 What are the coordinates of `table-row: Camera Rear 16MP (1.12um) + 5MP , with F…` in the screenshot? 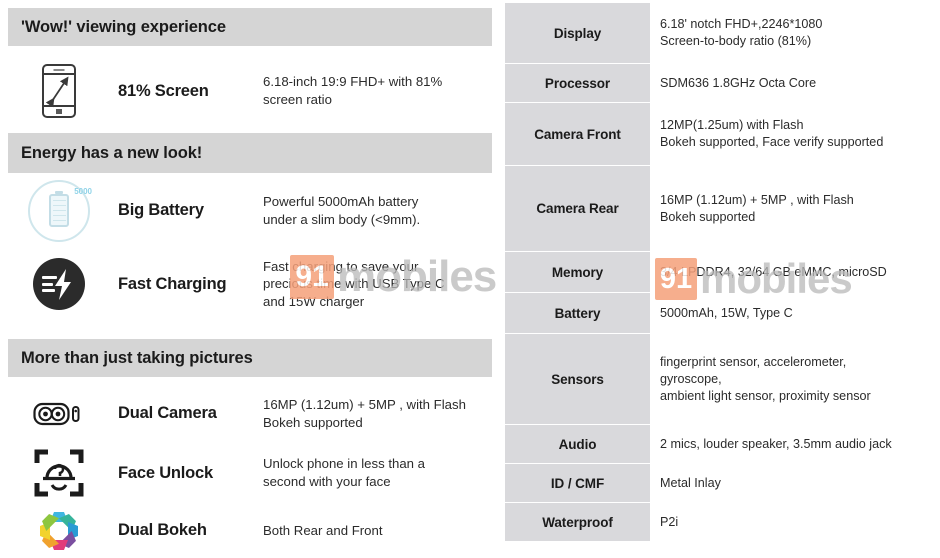 It's located at (722, 208).